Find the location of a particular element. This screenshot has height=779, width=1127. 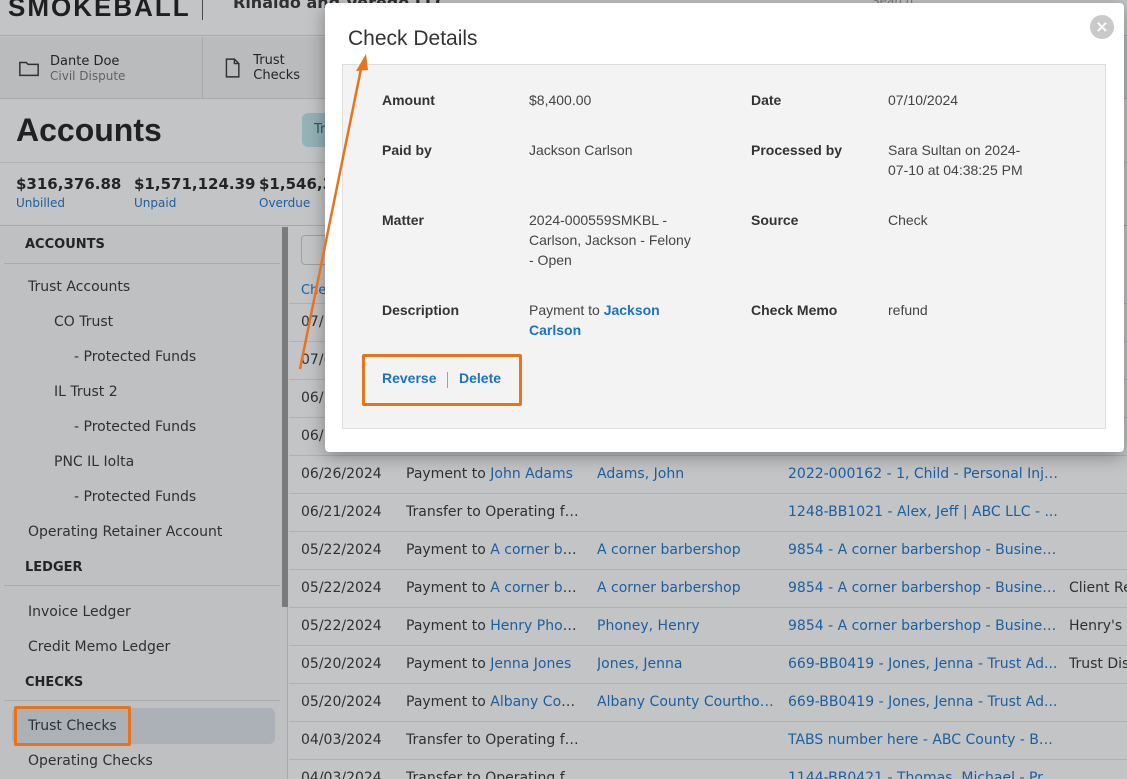

source-value: Check is located at coordinates (908, 220).